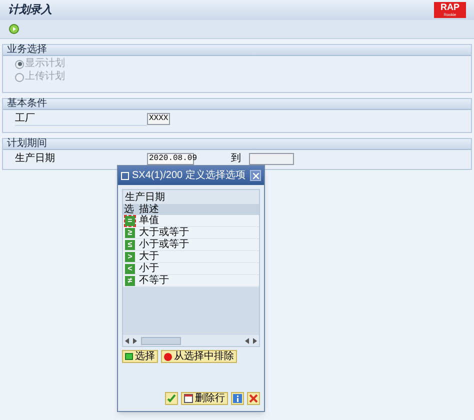  What do you see at coordinates (140, 356) in the screenshot?
I see `include-button: 选择` at bounding box center [140, 356].